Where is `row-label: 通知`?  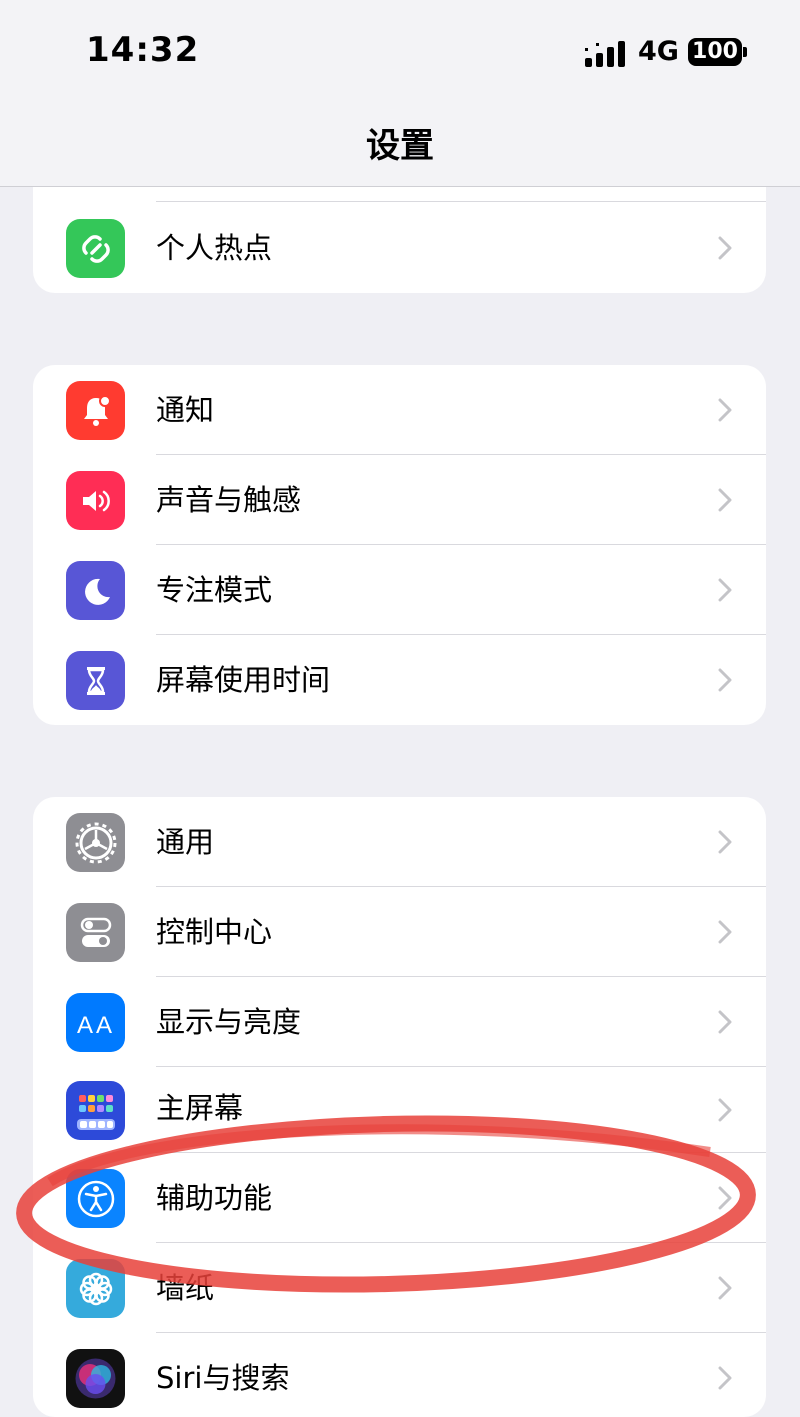 row-label: 通知 is located at coordinates (185, 410).